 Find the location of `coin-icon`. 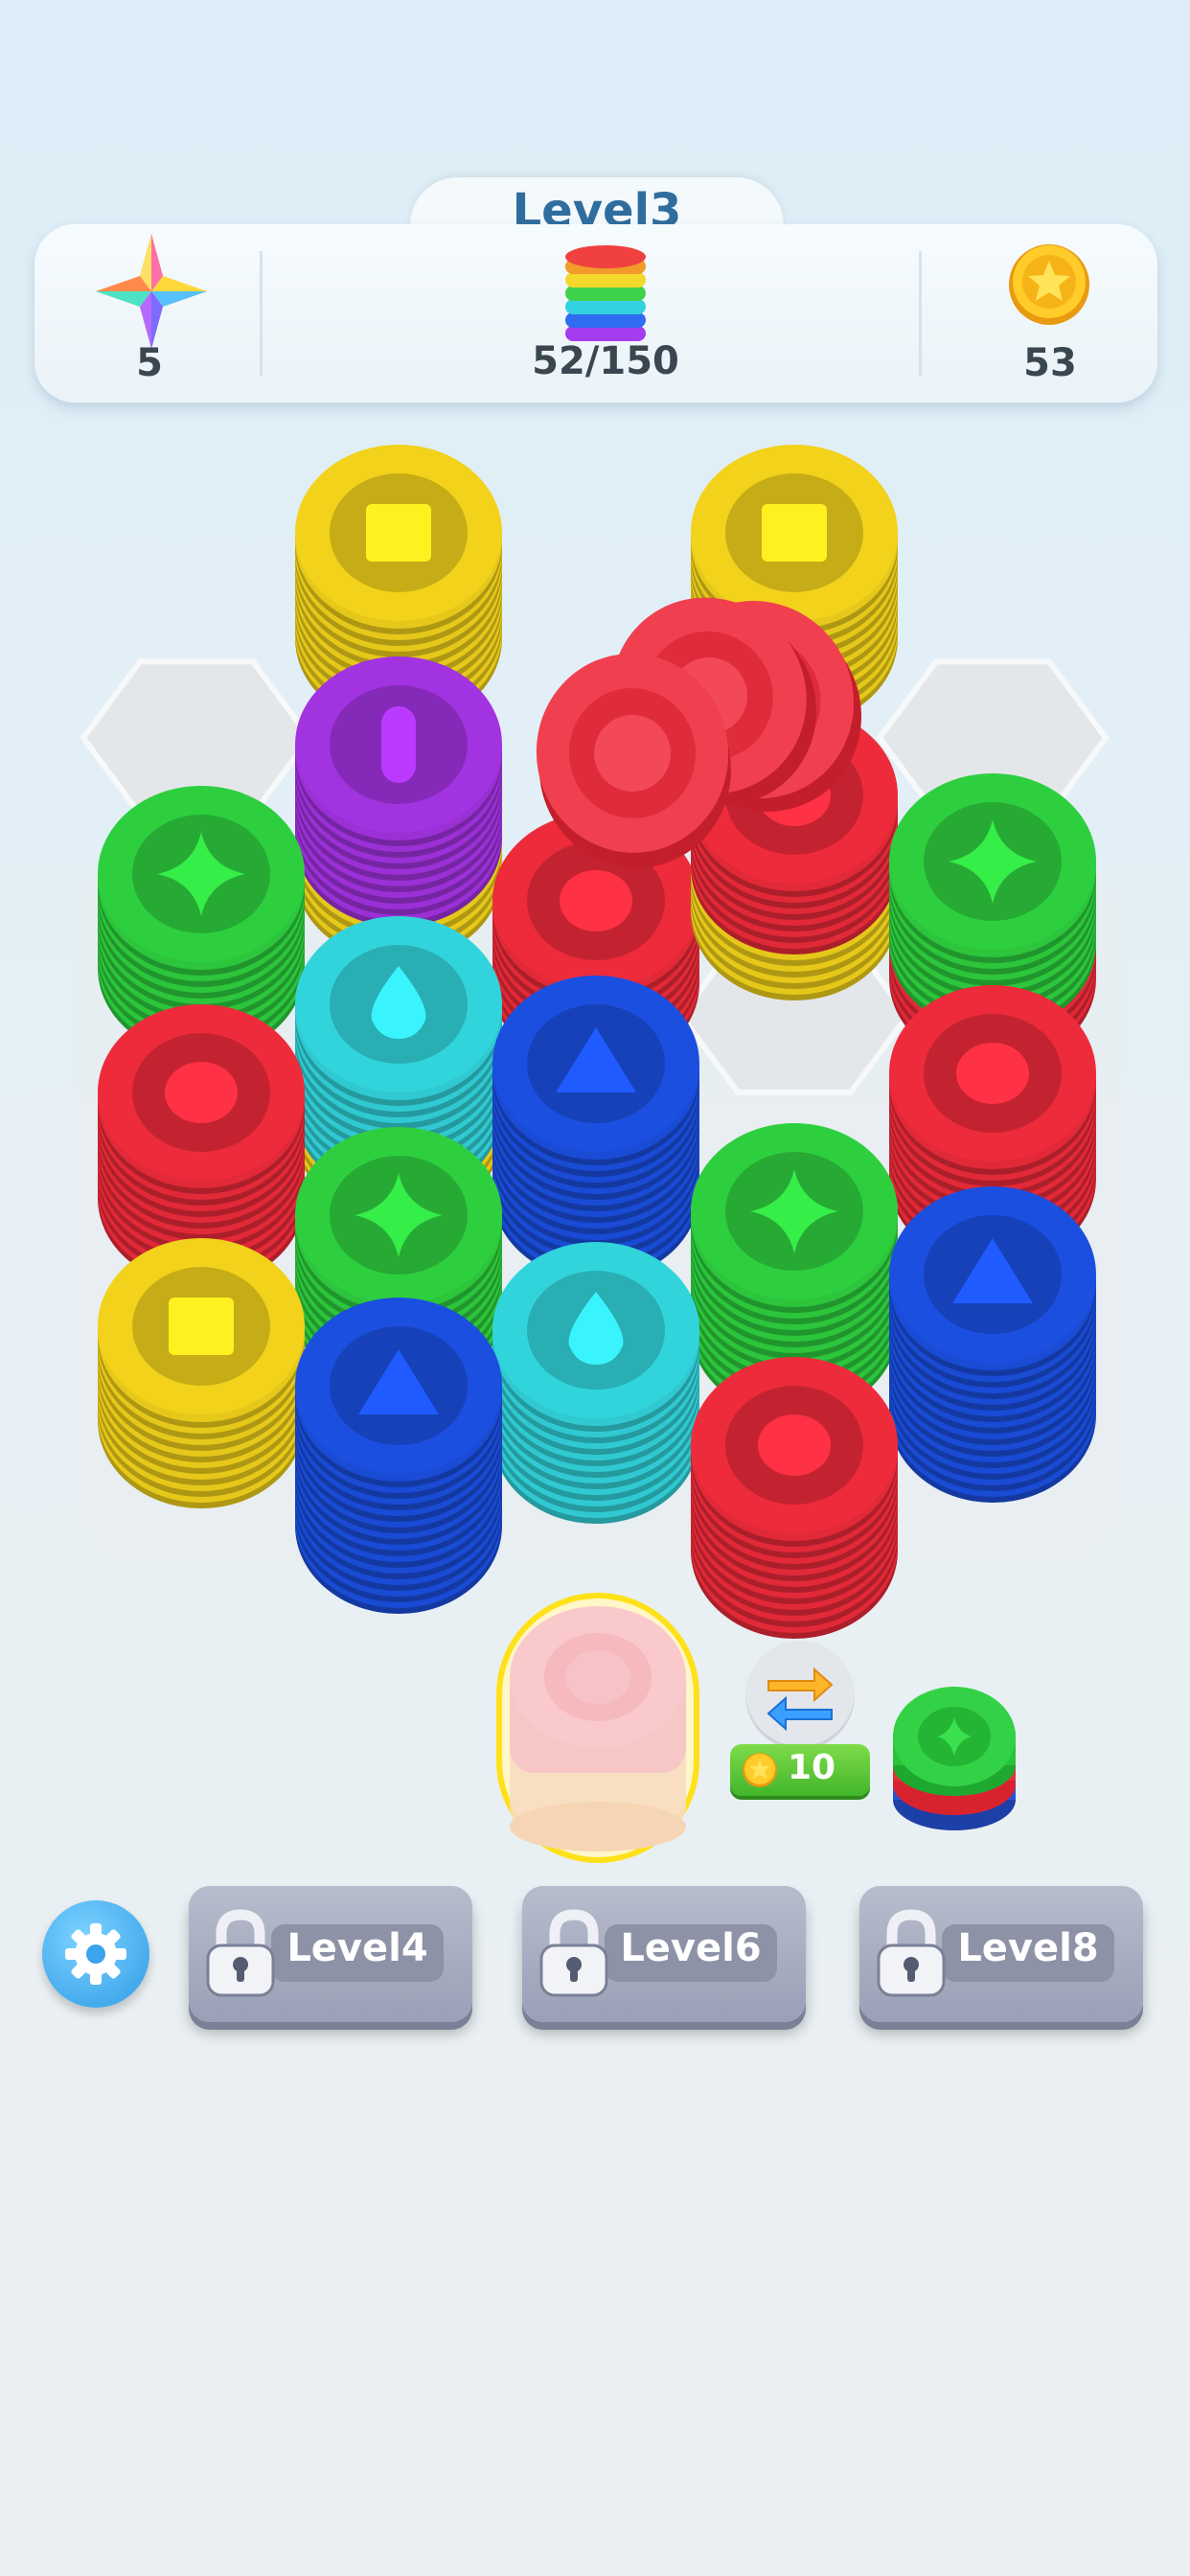

coin-icon is located at coordinates (760, 1770).